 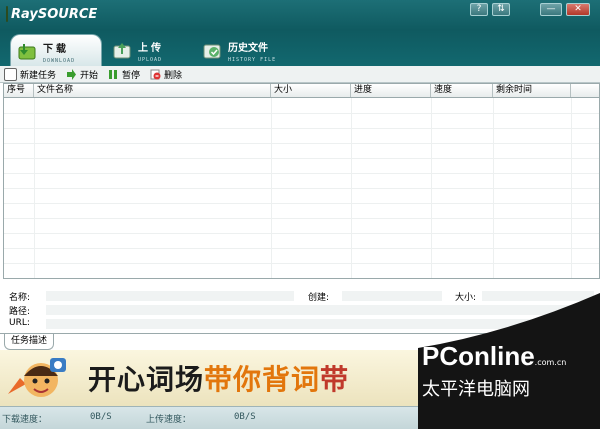 I want to click on tab-strip: 下载 DOWNLOAD 上传 UPLOAD 历史文件 HISTORY FILE, so click(x=300, y=48).